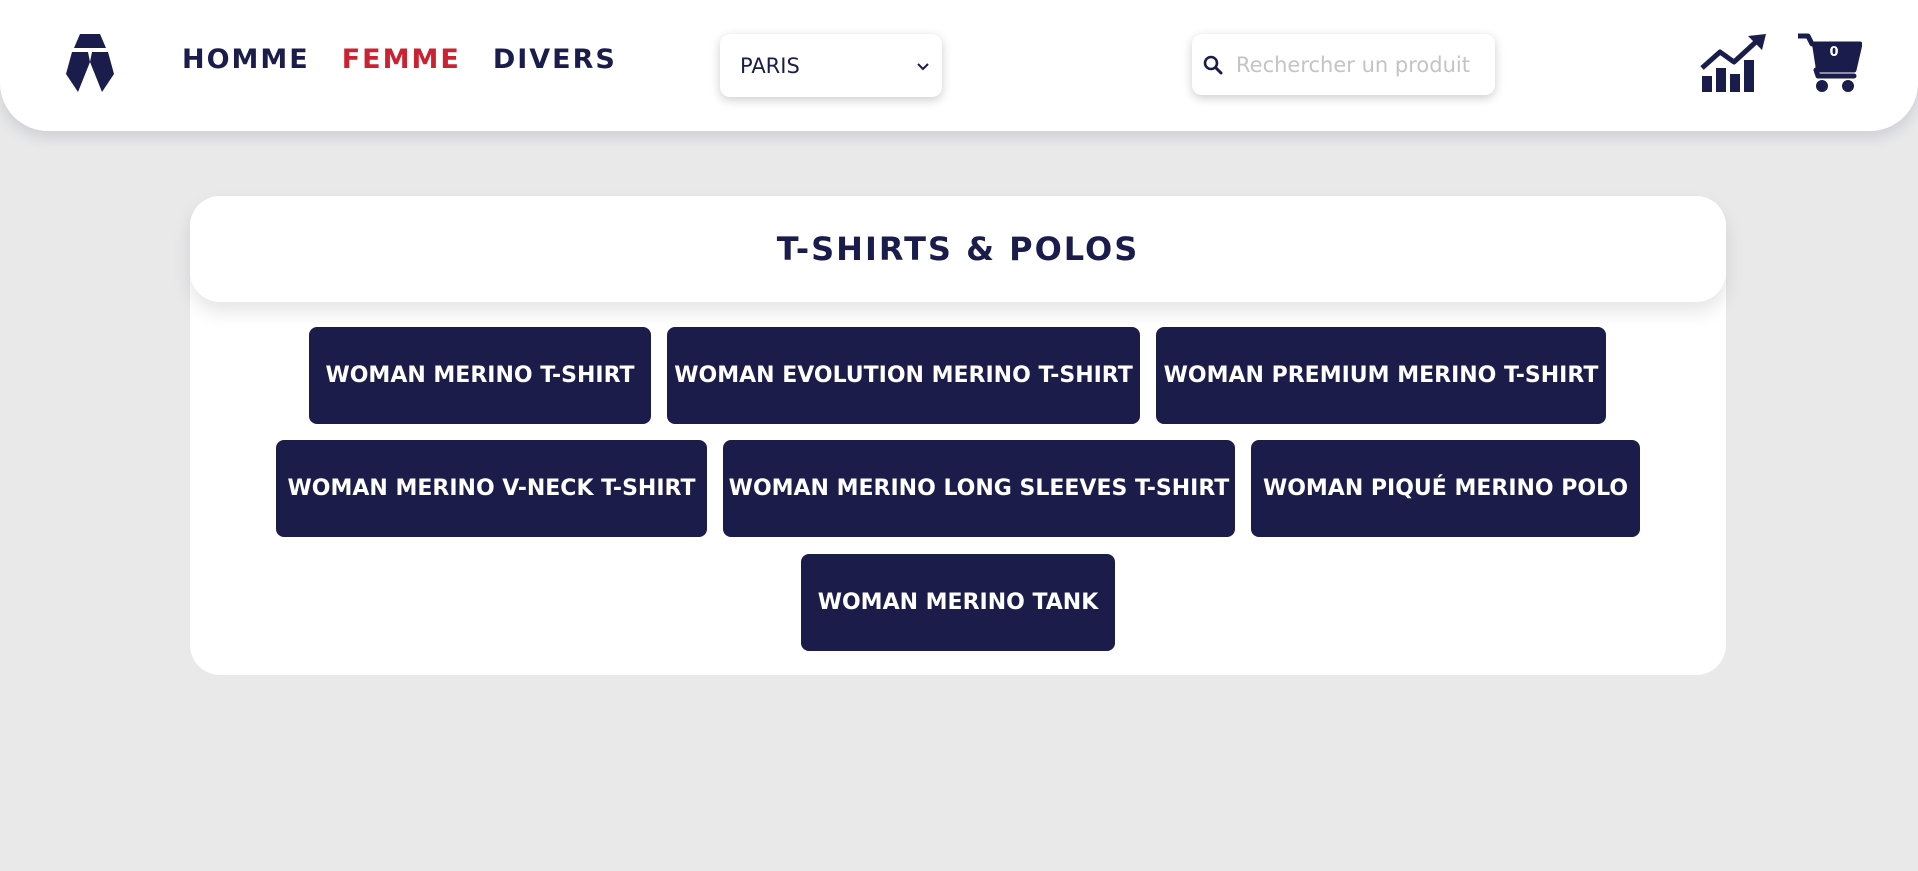 The width and height of the screenshot is (1918, 871). Describe the element at coordinates (958, 602) in the screenshot. I see `product-button-woman-merino-tank: WOMAN MERINO TANK` at that location.